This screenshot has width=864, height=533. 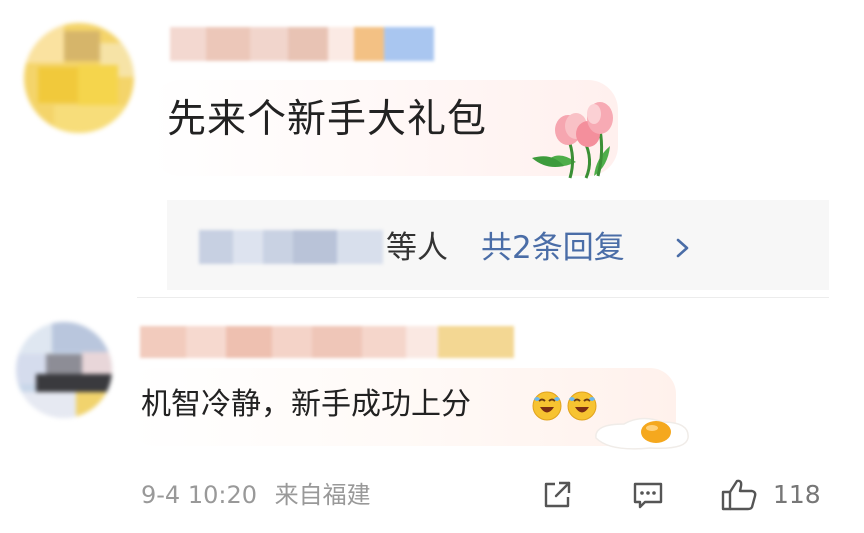 I want to click on comment-text: 机智冷静，新手成功上分, so click(x=306, y=404).